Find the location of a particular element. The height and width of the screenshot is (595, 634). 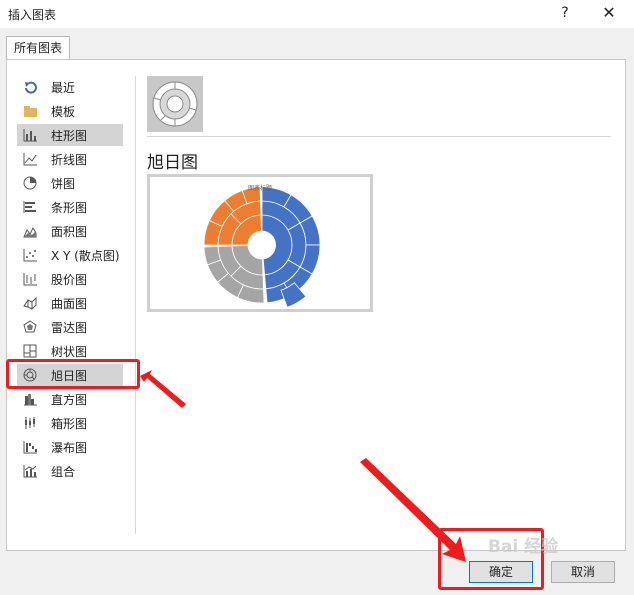

help-button: ? is located at coordinates (565, 13).